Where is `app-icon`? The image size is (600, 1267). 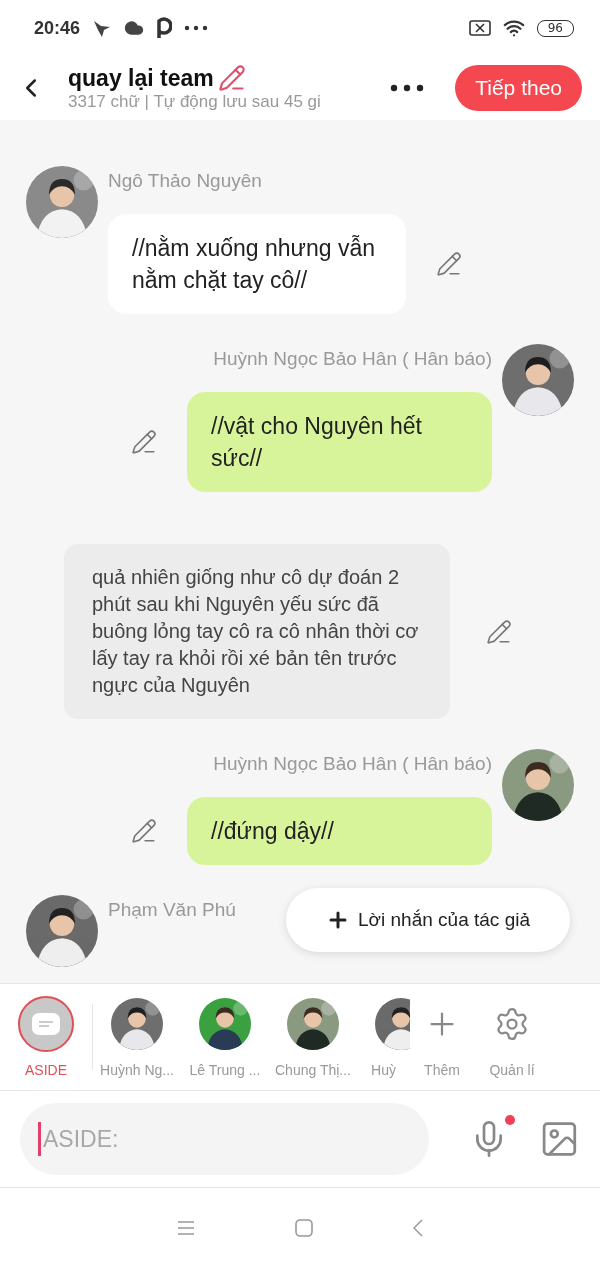
app-icon is located at coordinates (164, 28).